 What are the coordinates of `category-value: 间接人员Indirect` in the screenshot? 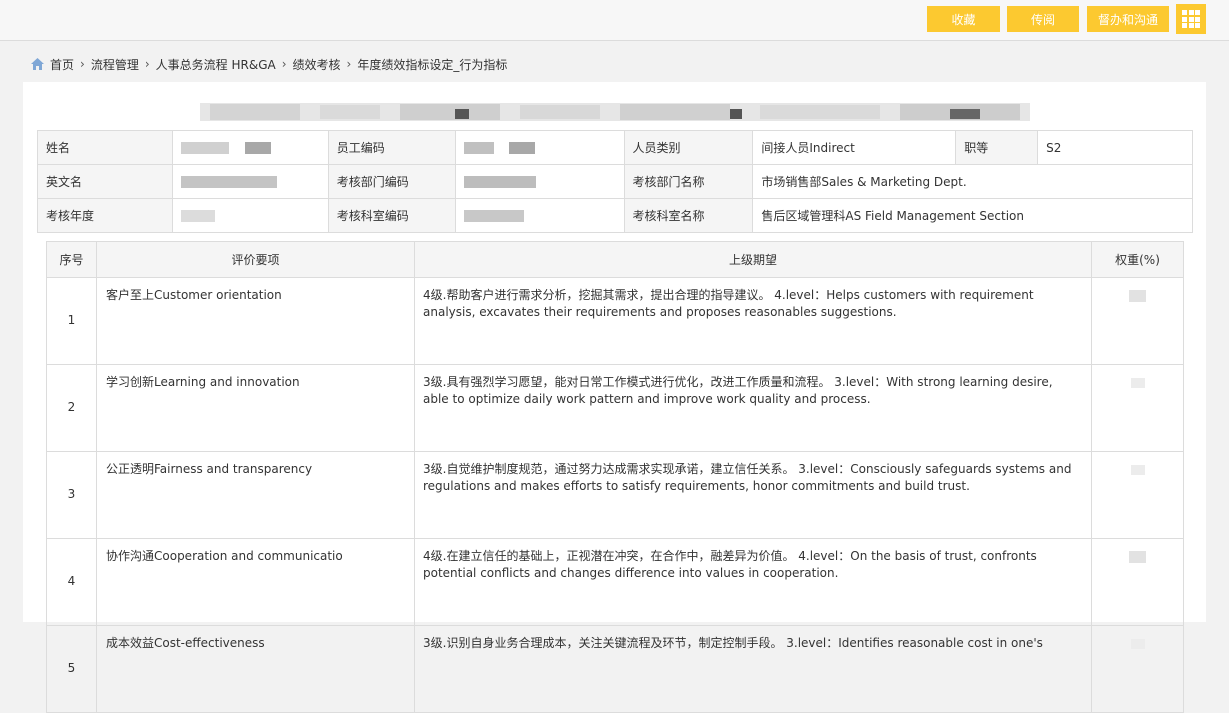 It's located at (854, 147).